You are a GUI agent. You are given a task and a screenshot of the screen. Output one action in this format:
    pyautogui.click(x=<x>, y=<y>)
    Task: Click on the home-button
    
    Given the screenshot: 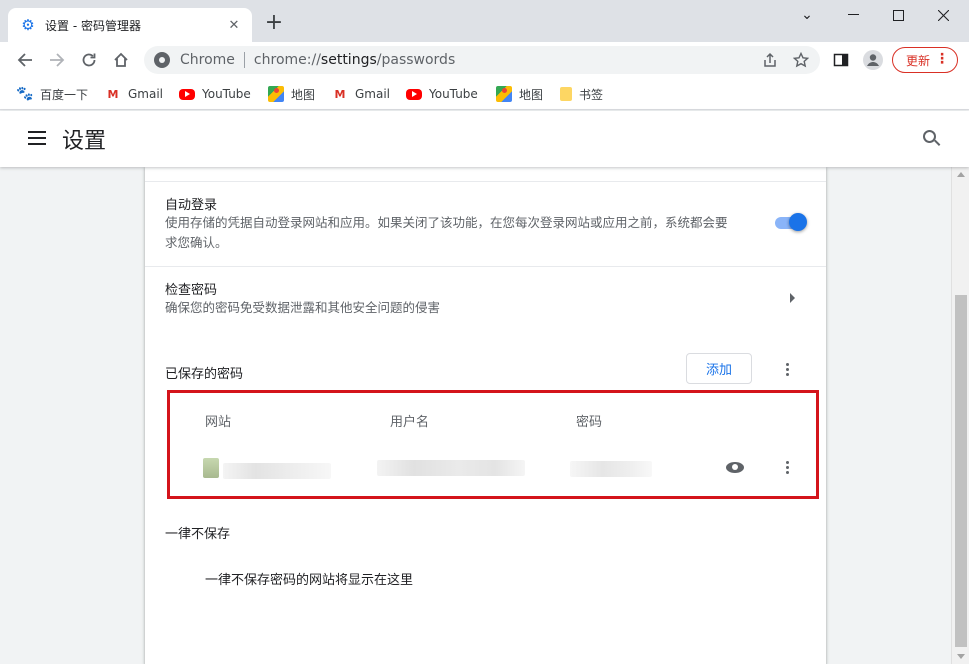 What is the action you would take?
    pyautogui.click(x=121, y=60)
    